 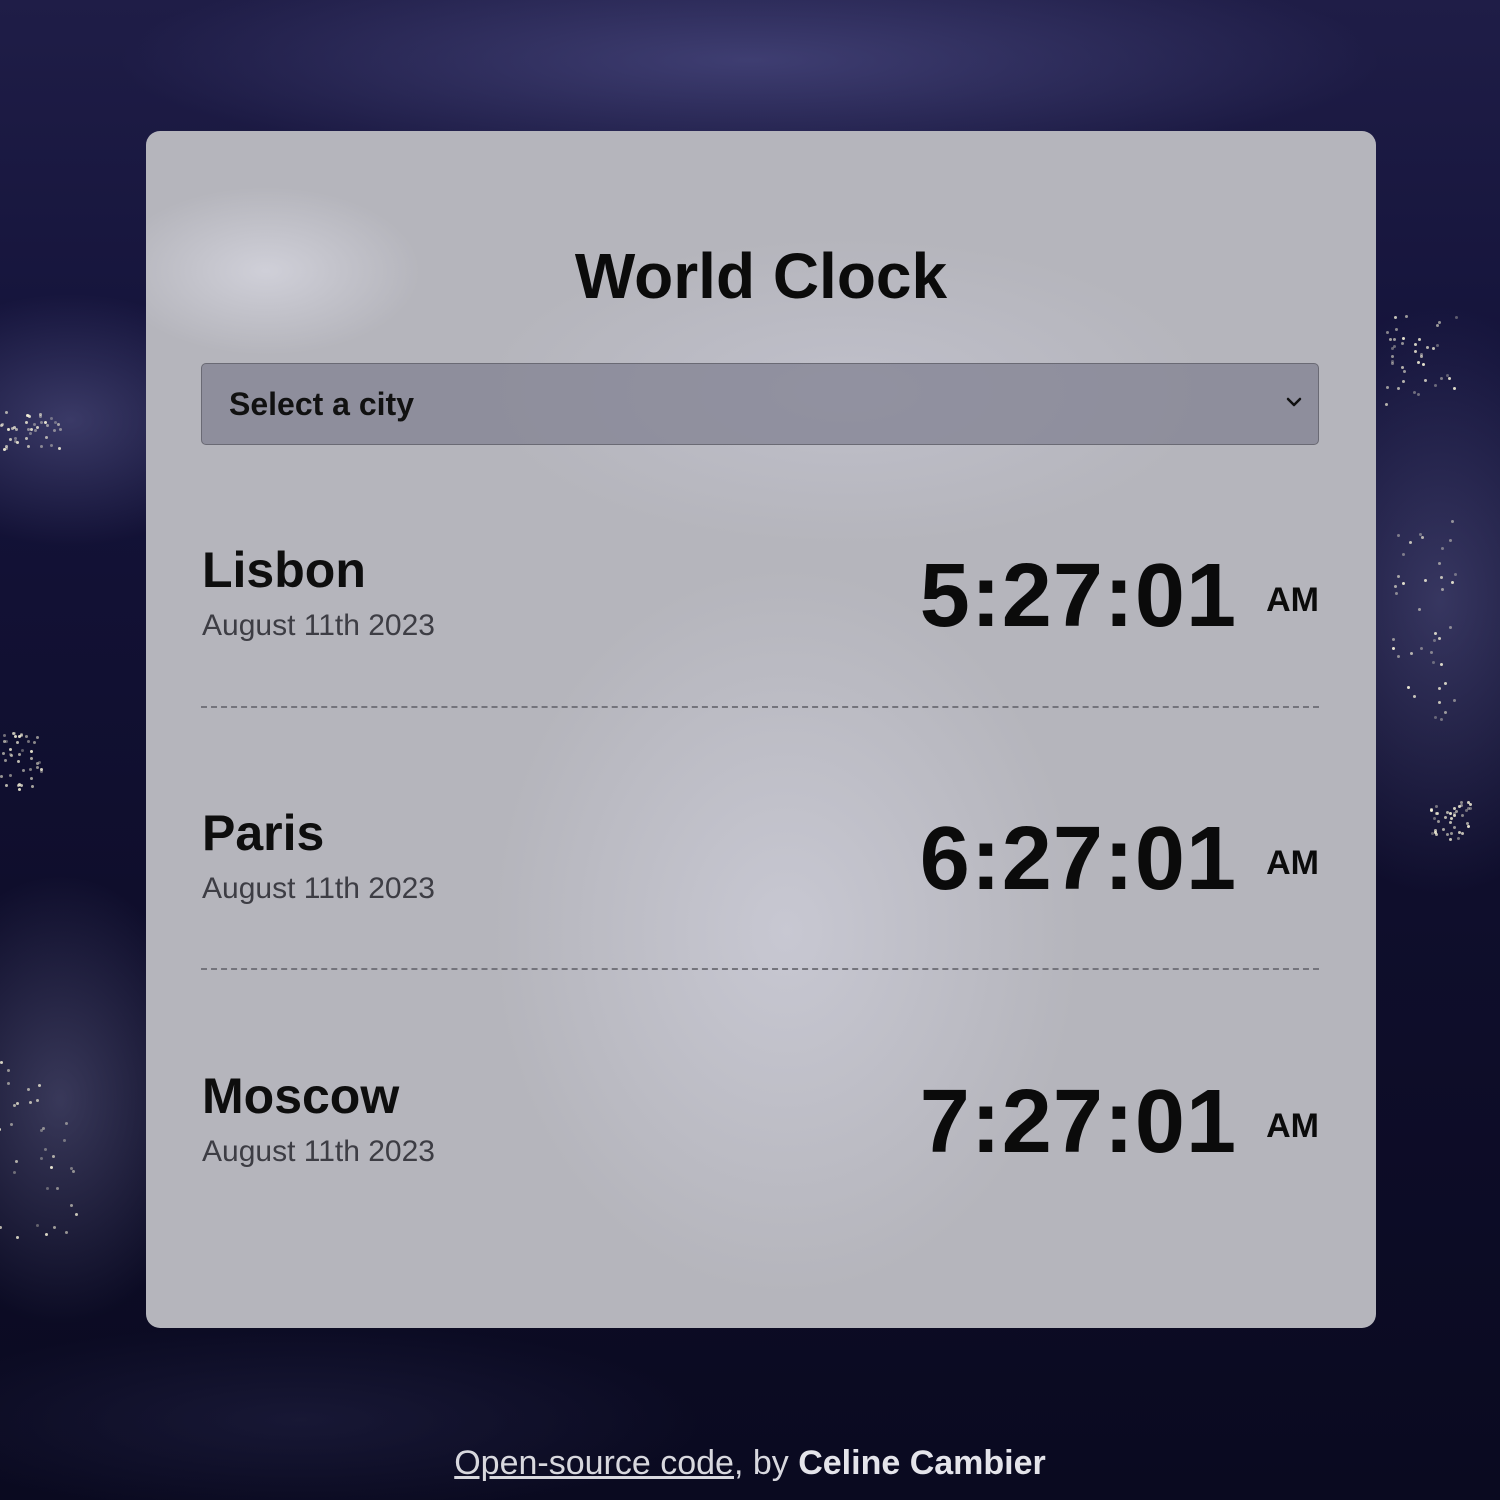 What do you see at coordinates (301, 1096) in the screenshot?
I see `city-name: Moscow` at bounding box center [301, 1096].